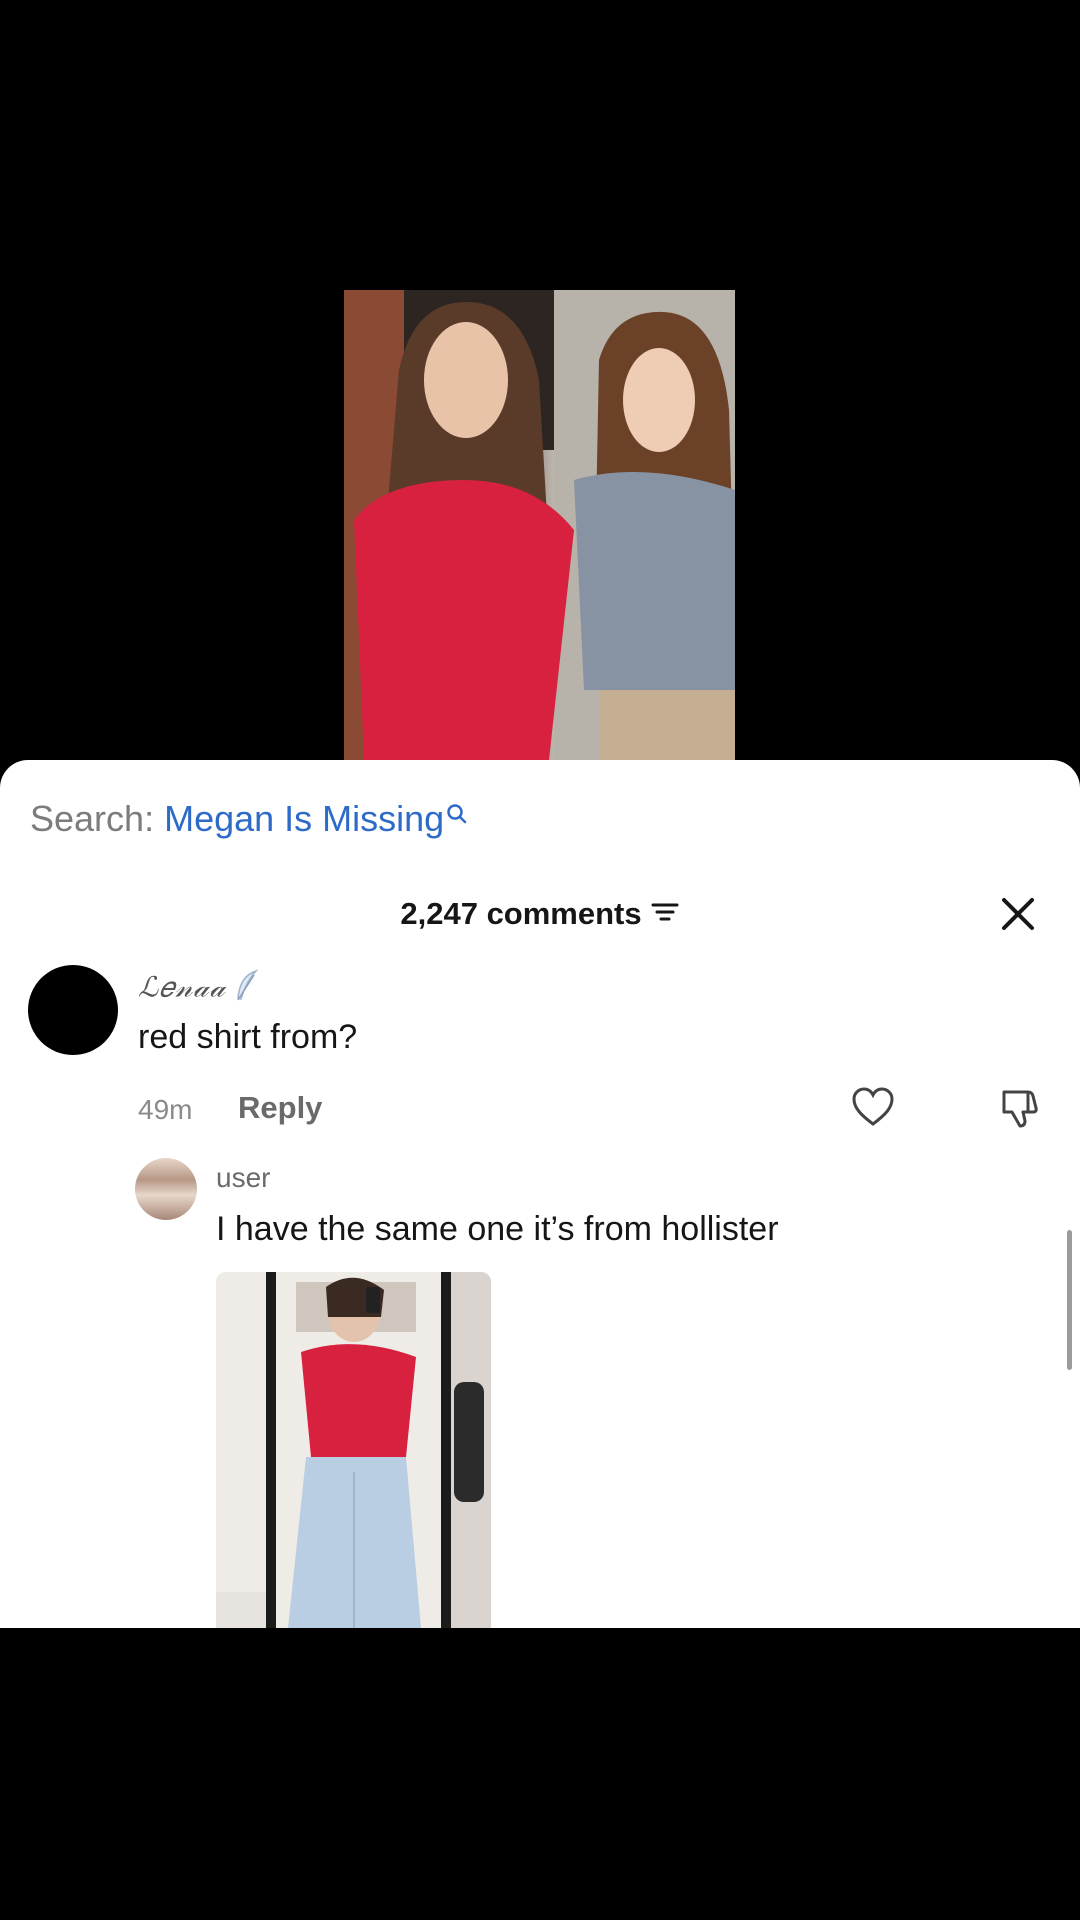 Image resolution: width=1080 pixels, height=1920 pixels. I want to click on scrollbar, so click(1069, 1300).